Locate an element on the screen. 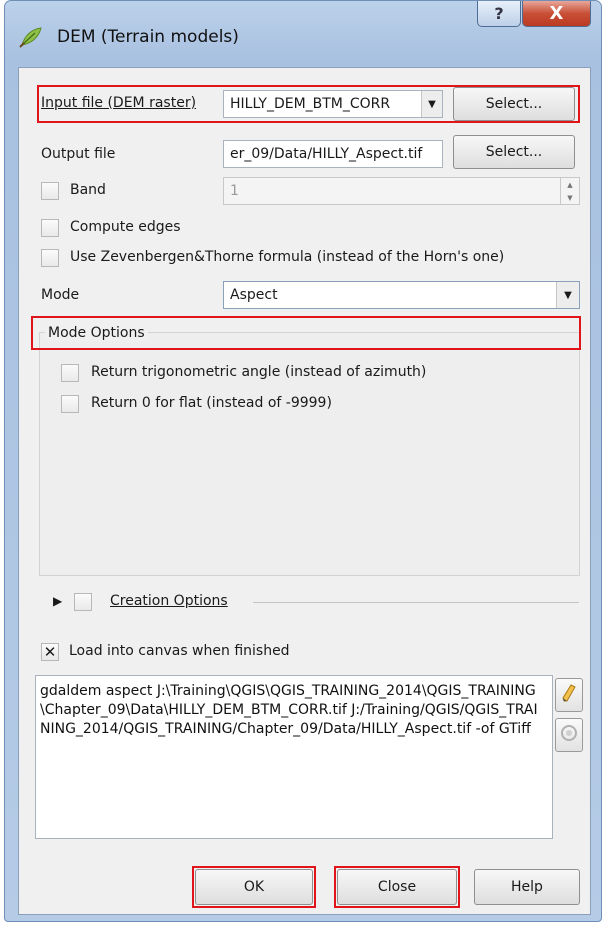 This screenshot has height=931, width=609. band-spinbox: 1 ▲ ▼ is located at coordinates (401, 191).